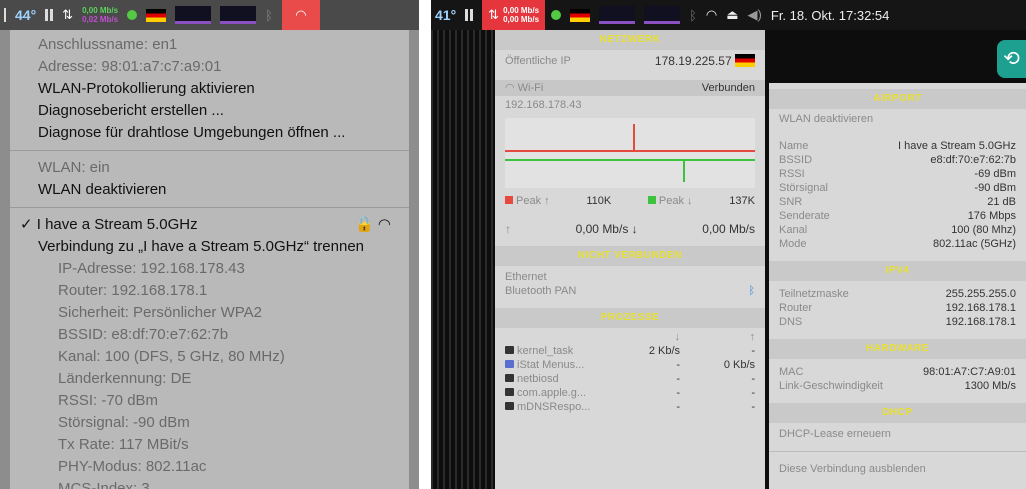 This screenshot has width=1026, height=489. What do you see at coordinates (664, 351) in the screenshot?
I see `process-down: 2 Kb/s` at bounding box center [664, 351].